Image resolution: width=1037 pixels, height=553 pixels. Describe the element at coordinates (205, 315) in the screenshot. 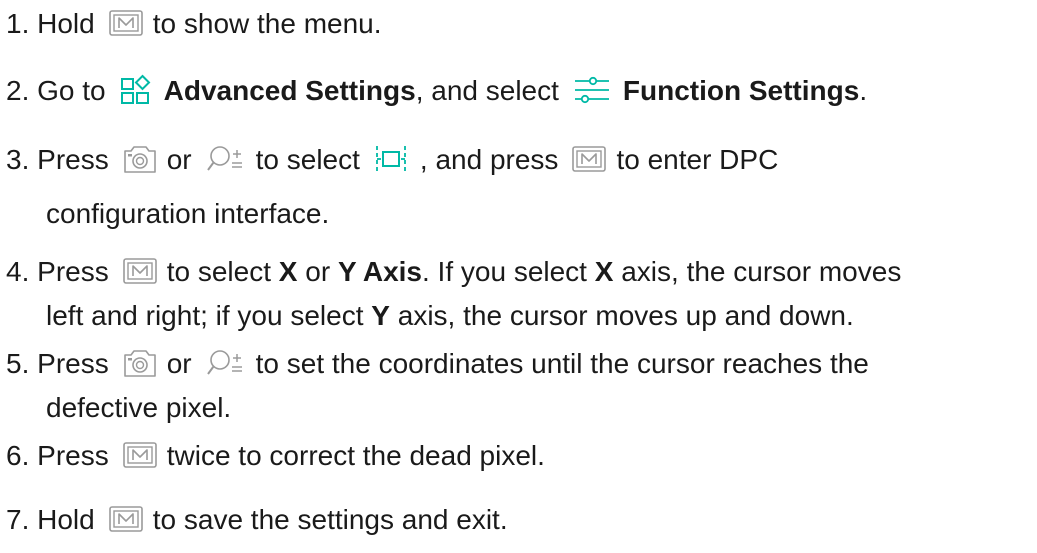

I see `step-text: left and right; if you select` at that location.